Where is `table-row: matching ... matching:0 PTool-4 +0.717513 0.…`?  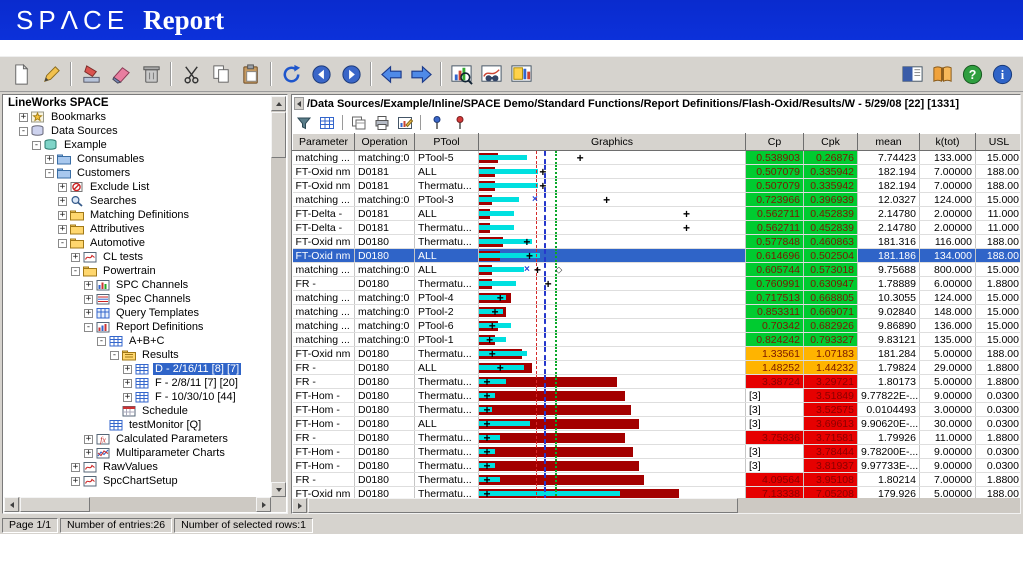
table-row: matching ... matching:0 PTool-4 +0.717513 0.… is located at coordinates (656, 297).